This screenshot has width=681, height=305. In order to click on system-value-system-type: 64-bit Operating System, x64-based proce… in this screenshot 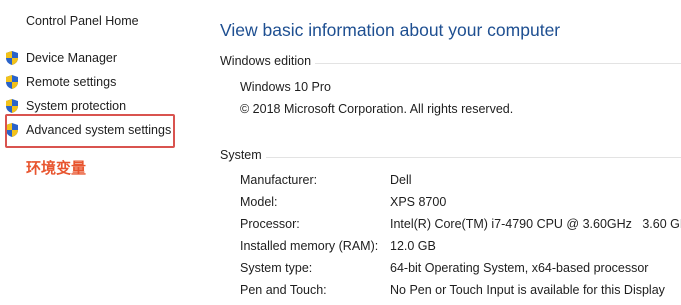, I will do `click(519, 268)`.